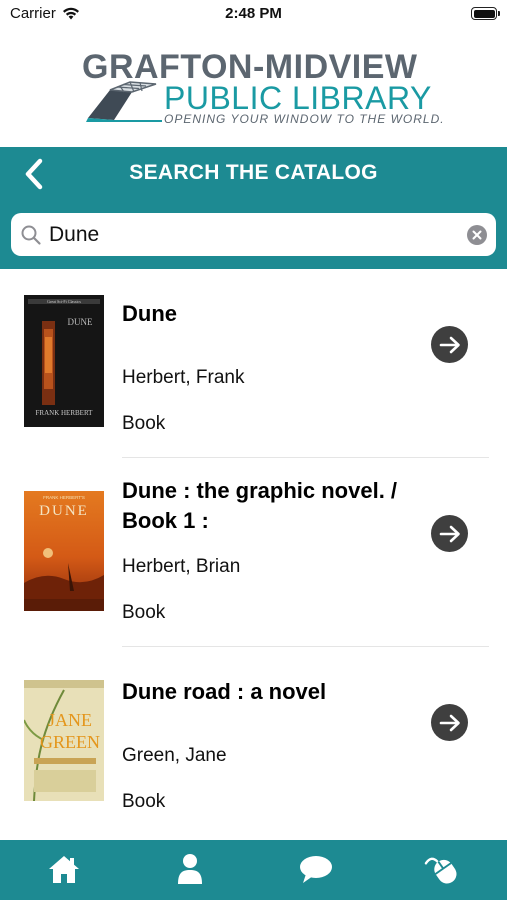 Image resolution: width=507 pixels, height=900 pixels. I want to click on cover-title-text: JANE, so click(70, 720).